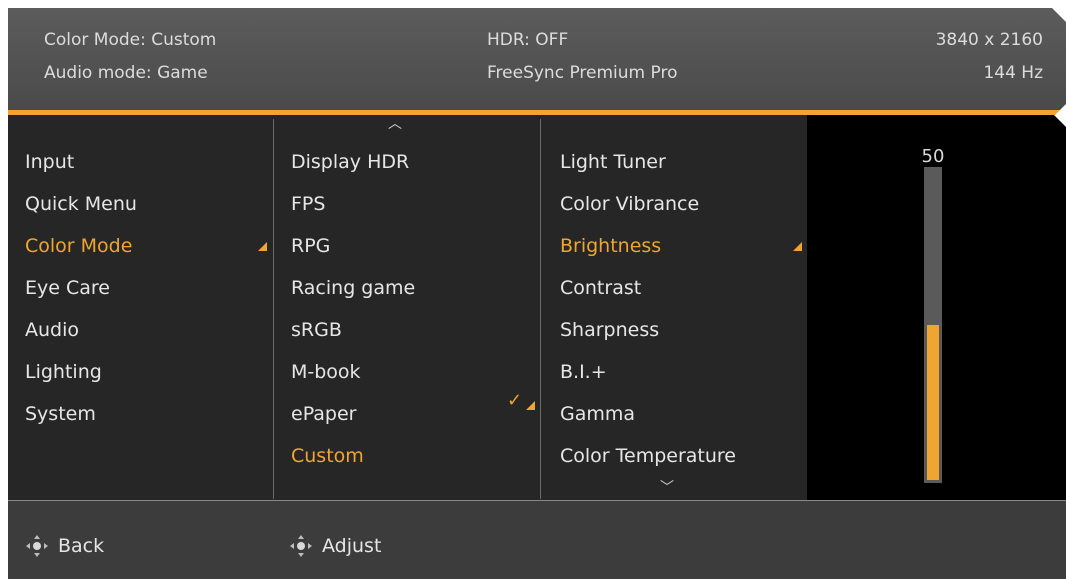  Describe the element at coordinates (989, 40) in the screenshot. I see `resolution-status: 3840 x 2160` at that location.